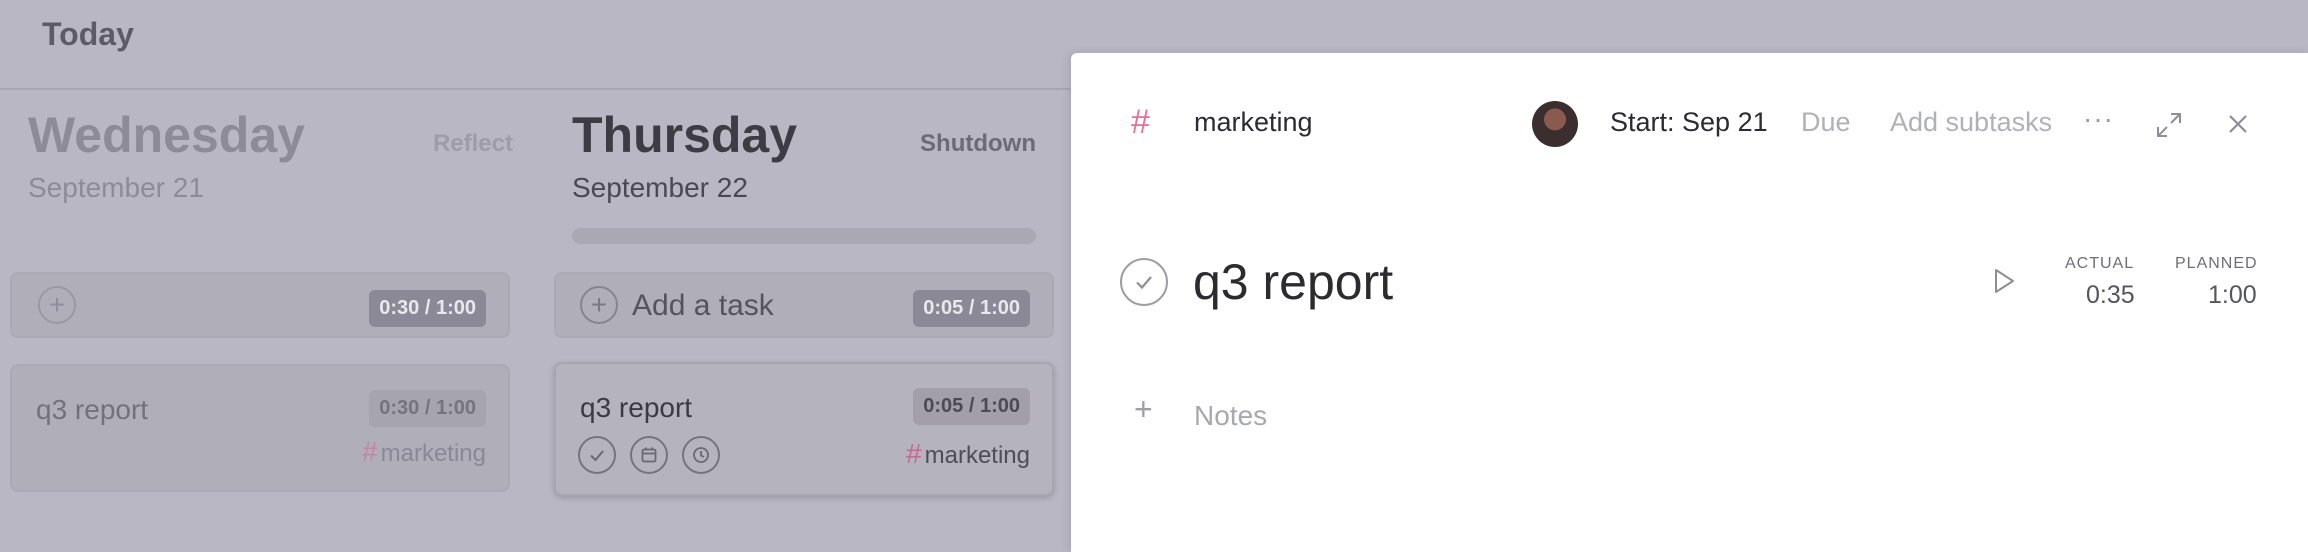  What do you see at coordinates (804, 429) in the screenshot?
I see `task-card-selected: q3 report 0:05 / 1:00 # marketing` at bounding box center [804, 429].